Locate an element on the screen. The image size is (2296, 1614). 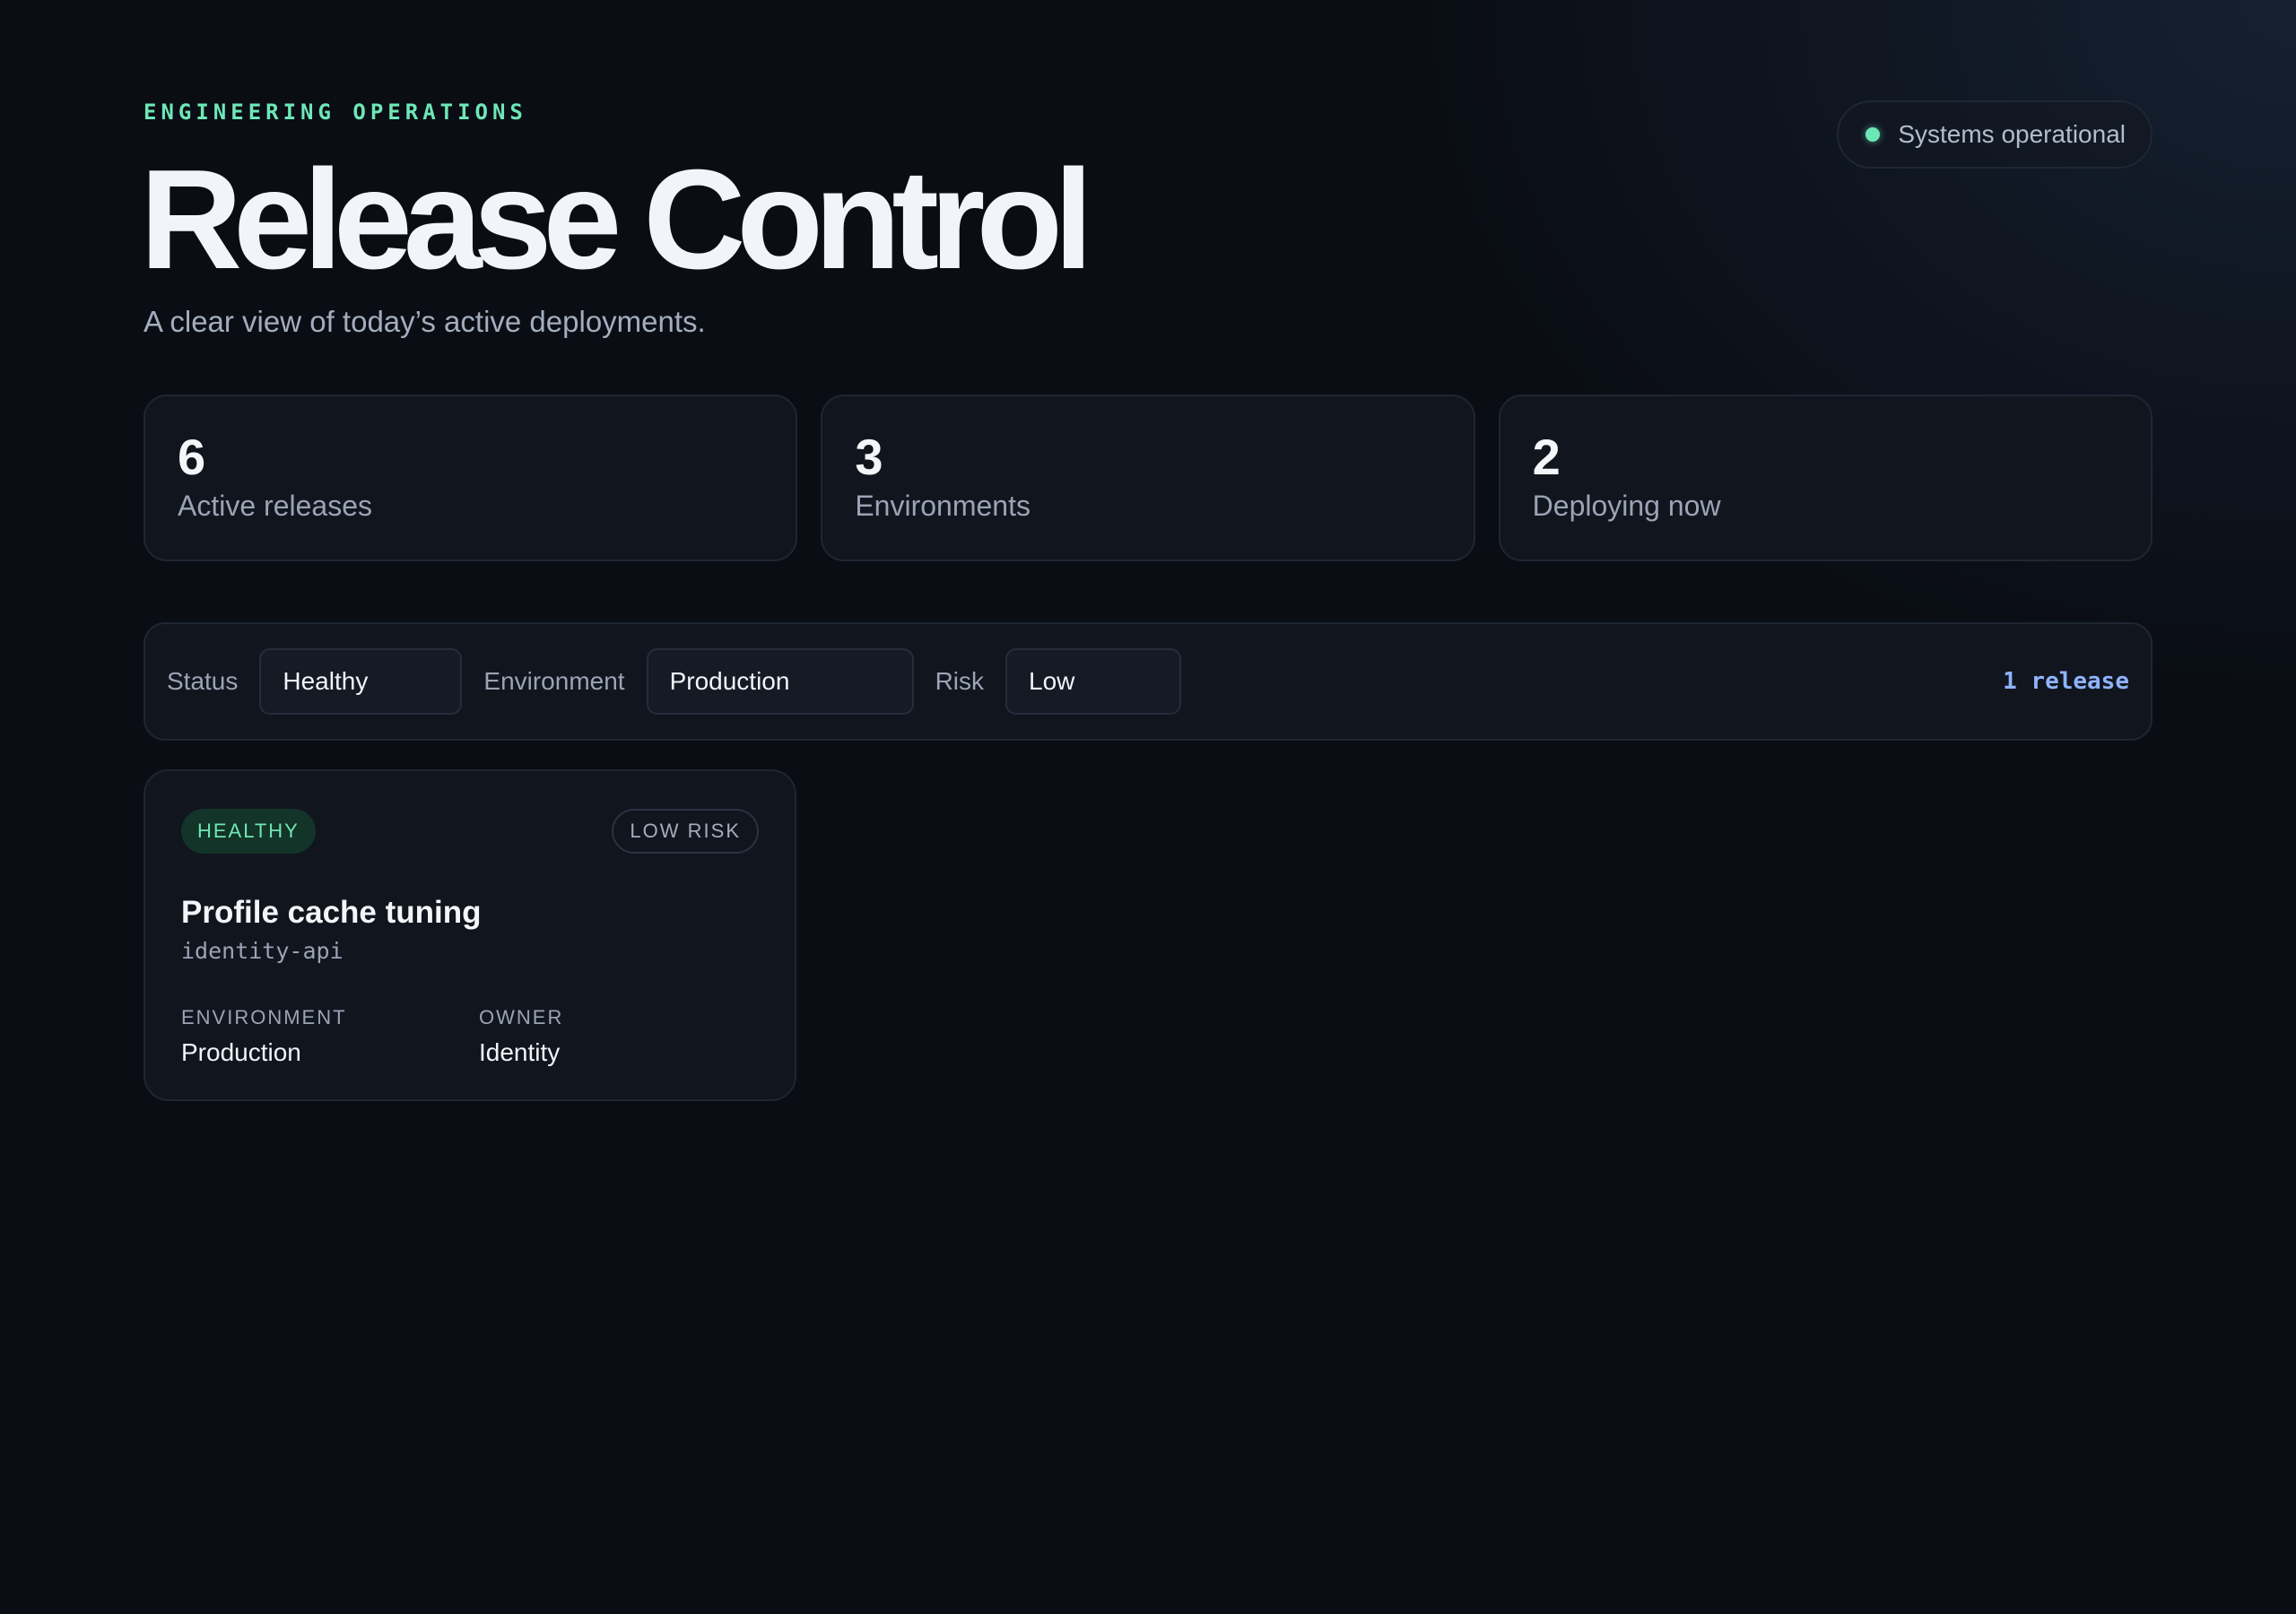
risk-badge: LOW RISK is located at coordinates (685, 831).